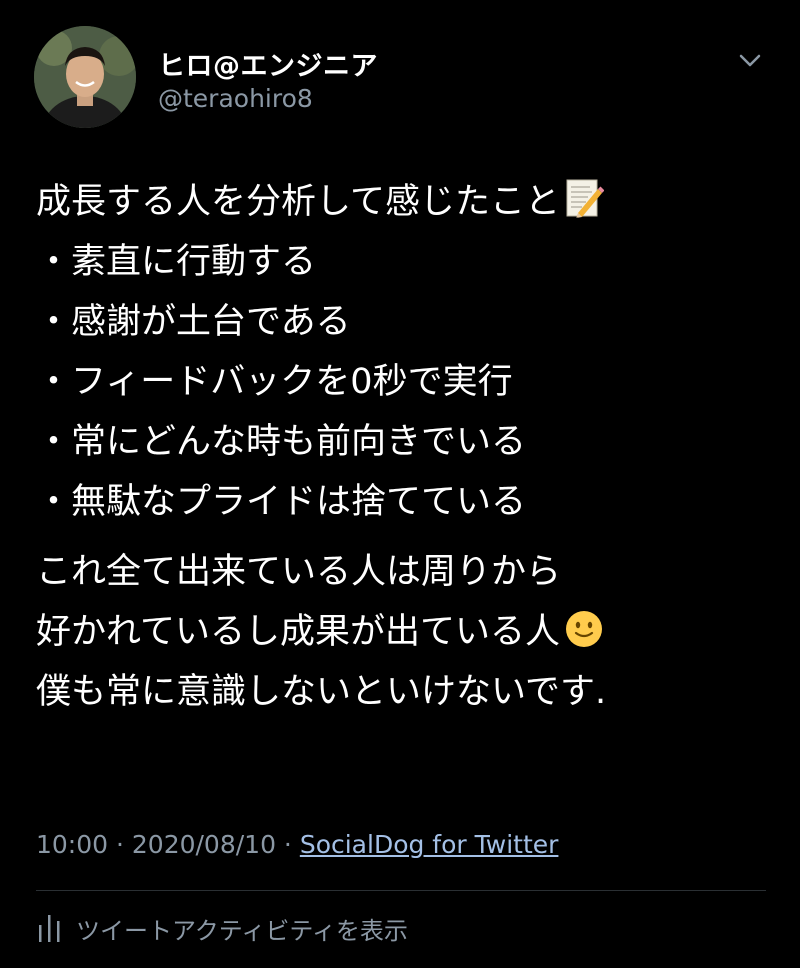 The width and height of the screenshot is (800, 968). Describe the element at coordinates (281, 502) in the screenshot. I see `list-item: ・無駄なプライドは捨てている` at that location.